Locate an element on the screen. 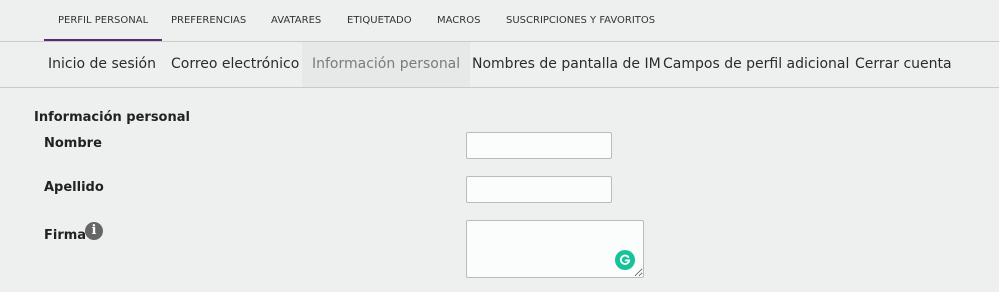 This screenshot has height=292, width=999. tab-macros: MACROS is located at coordinates (458, 20).